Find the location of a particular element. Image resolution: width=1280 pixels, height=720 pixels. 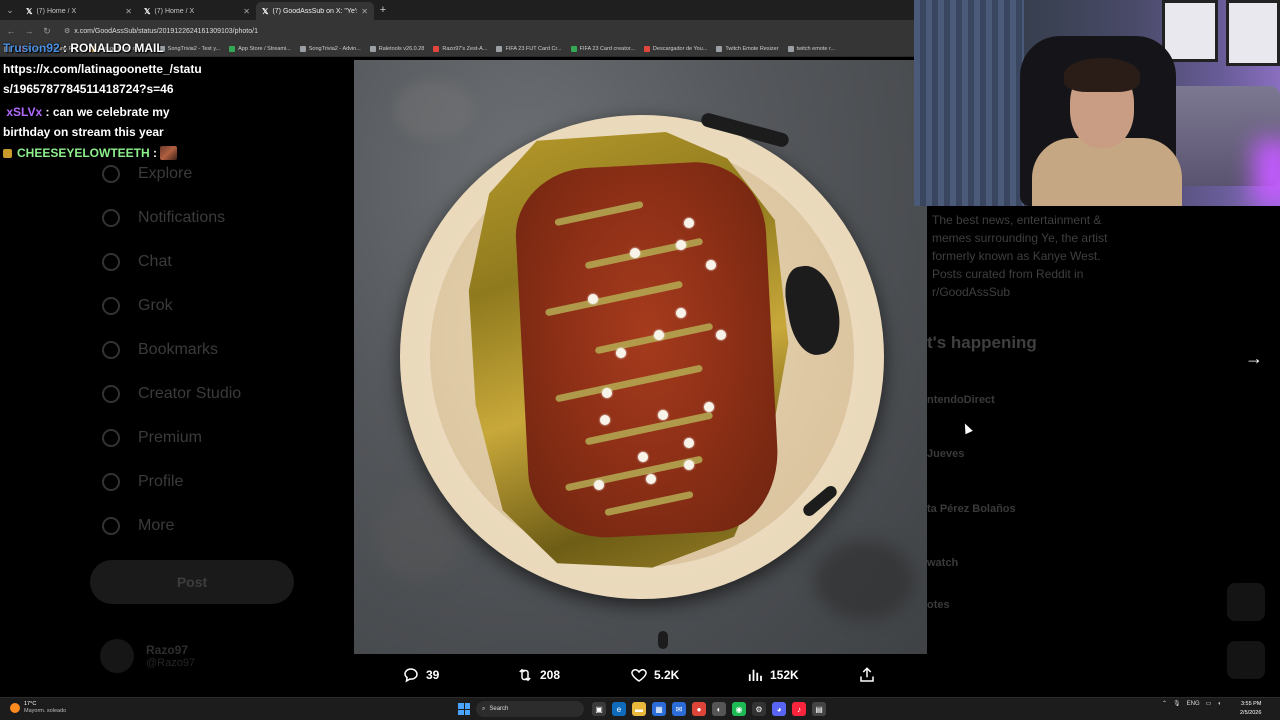

repost-count: 208 is located at coordinates (550, 675).